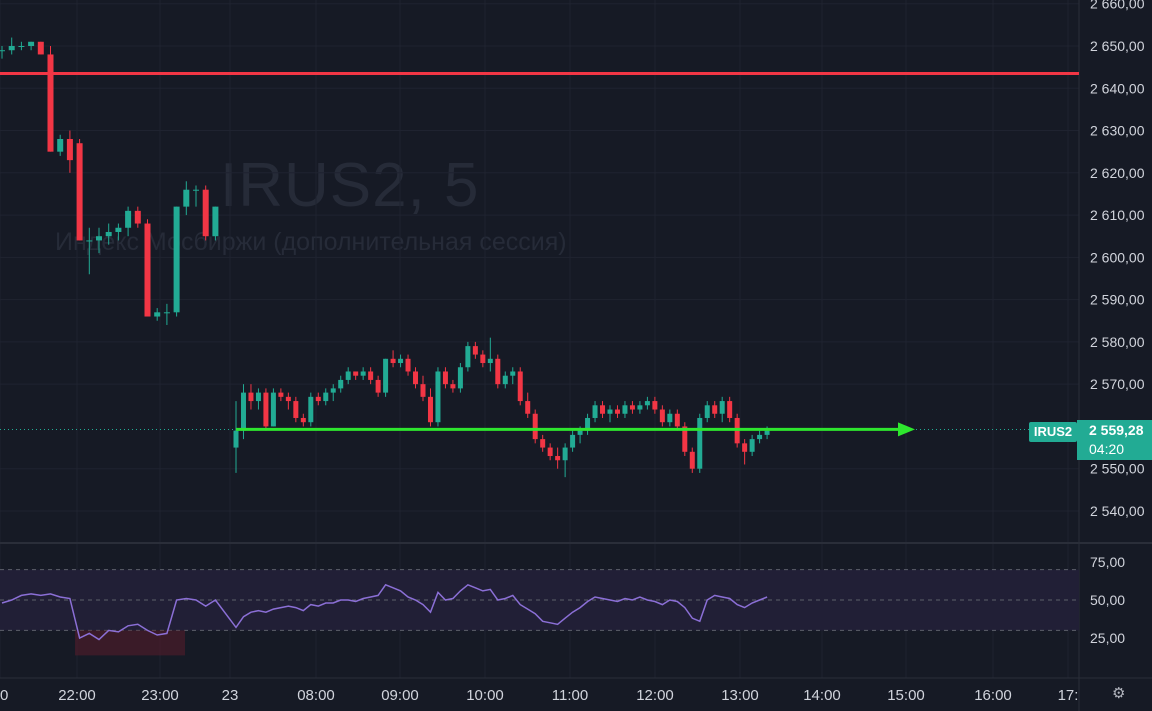  Describe the element at coordinates (316, 695) in the screenshot. I see `time-axis-label: 08:00` at that location.